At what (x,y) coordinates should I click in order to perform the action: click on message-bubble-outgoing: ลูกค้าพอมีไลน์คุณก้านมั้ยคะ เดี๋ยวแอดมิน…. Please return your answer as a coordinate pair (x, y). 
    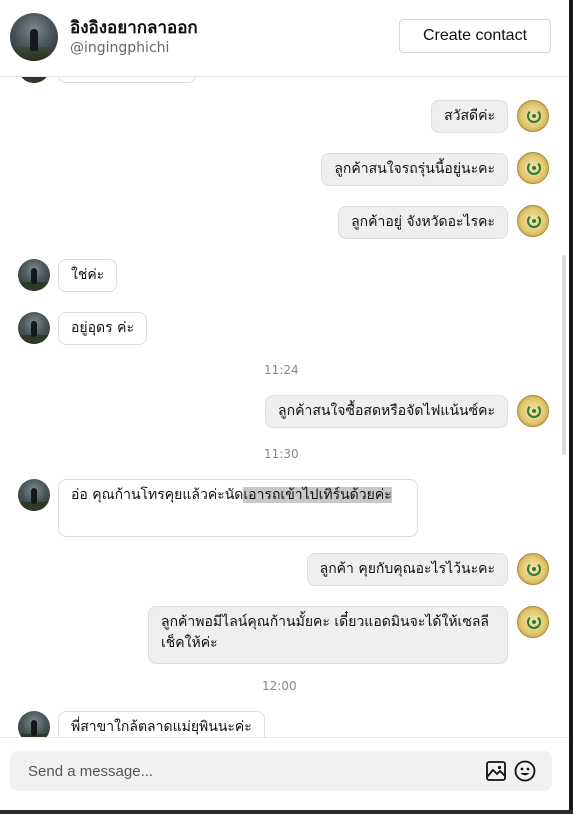
    Looking at the image, I should click on (328, 635).